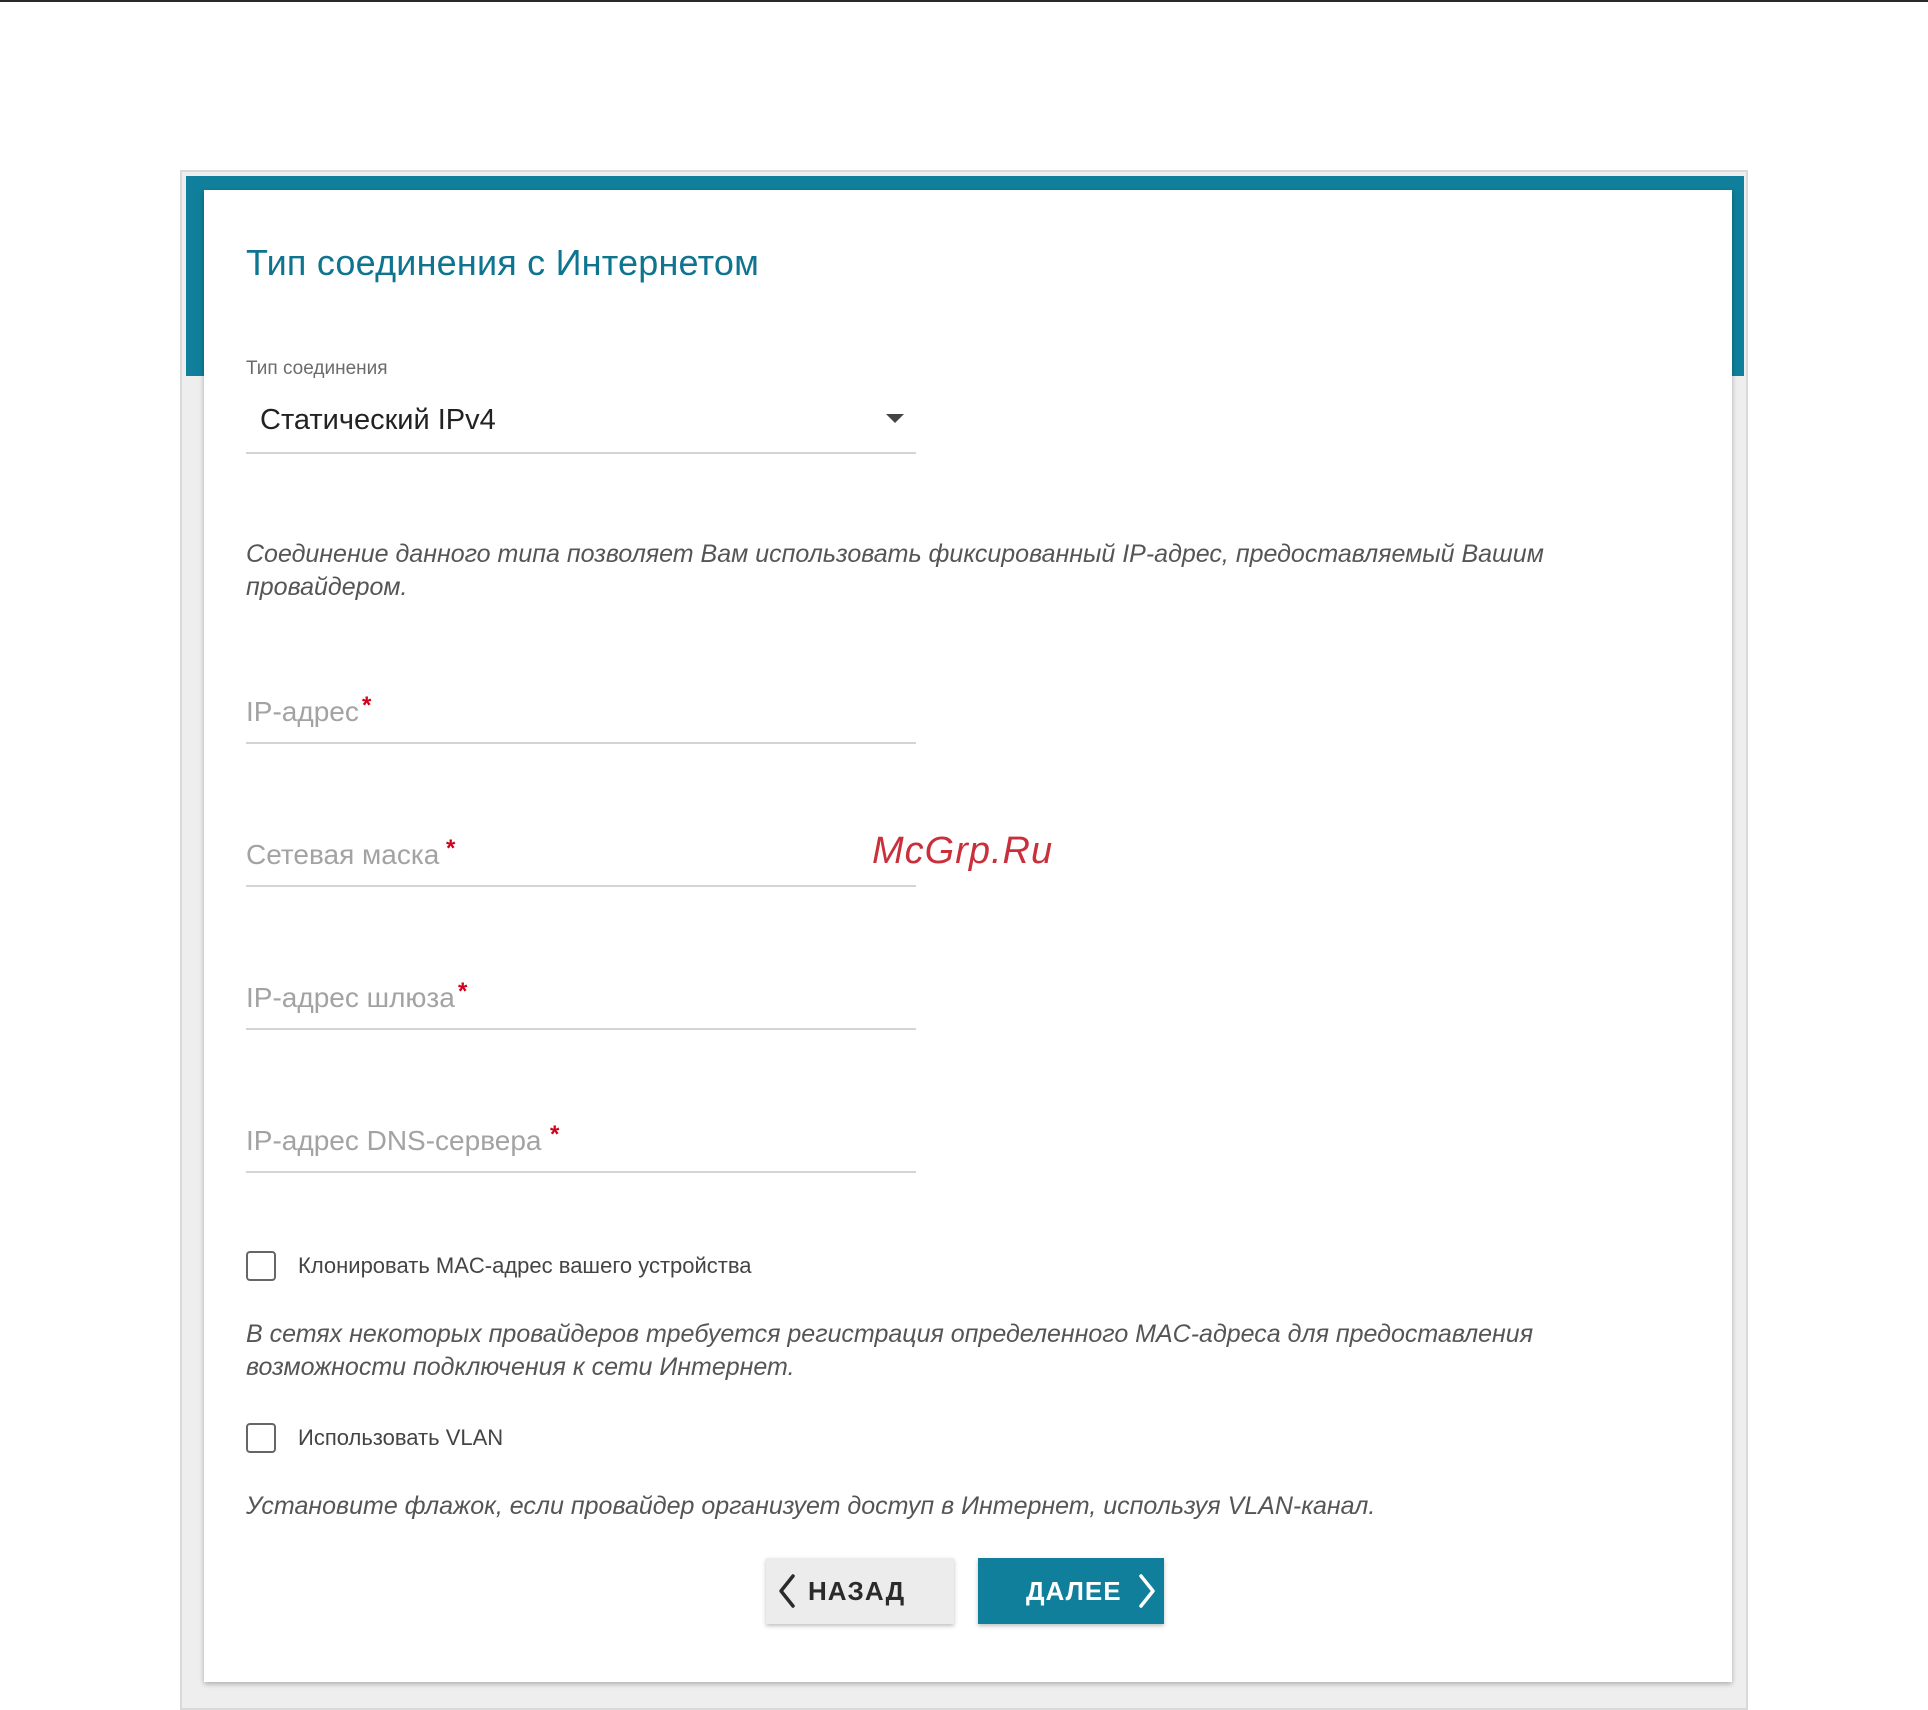  Describe the element at coordinates (400, 1438) in the screenshot. I see `vlan-label: Использовать VLAN` at that location.